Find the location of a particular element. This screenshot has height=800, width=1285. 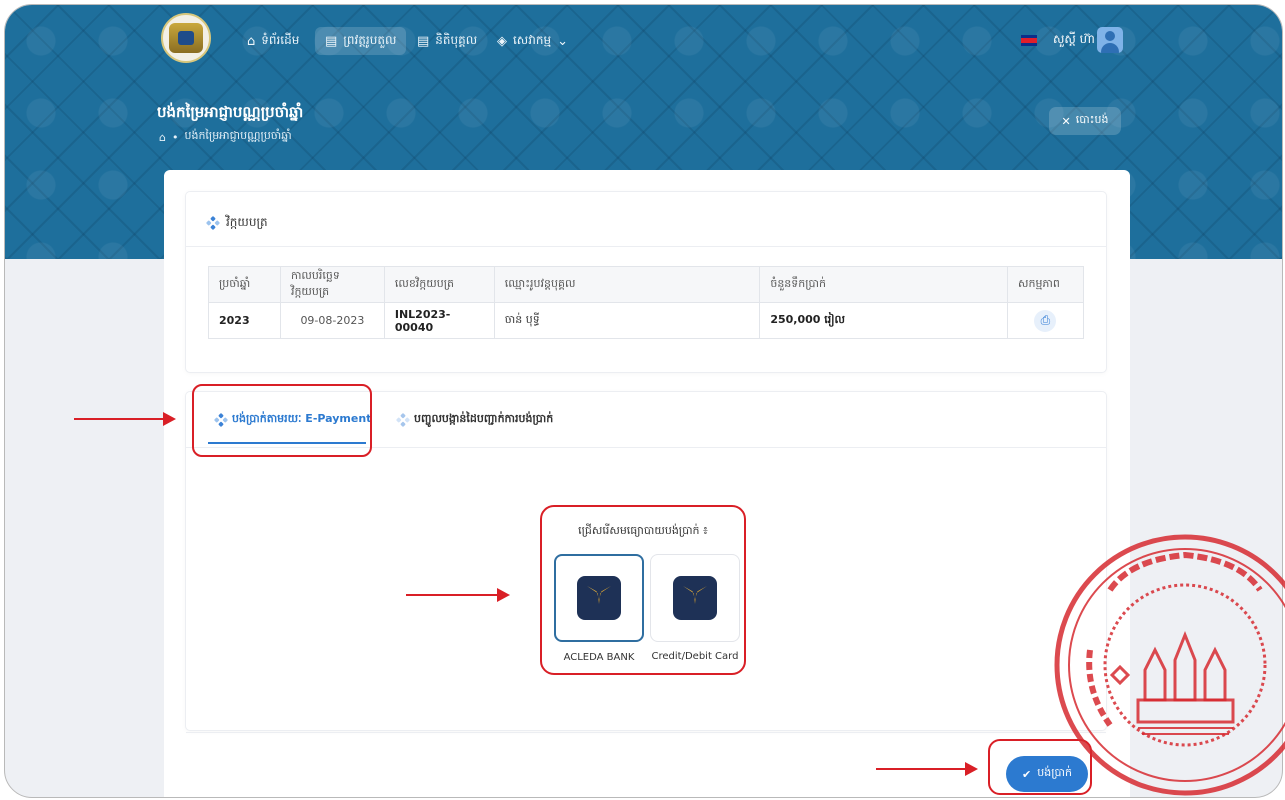

nav-individual: ▤ ព្រវត្តរូបតួល is located at coordinates (361, 41).